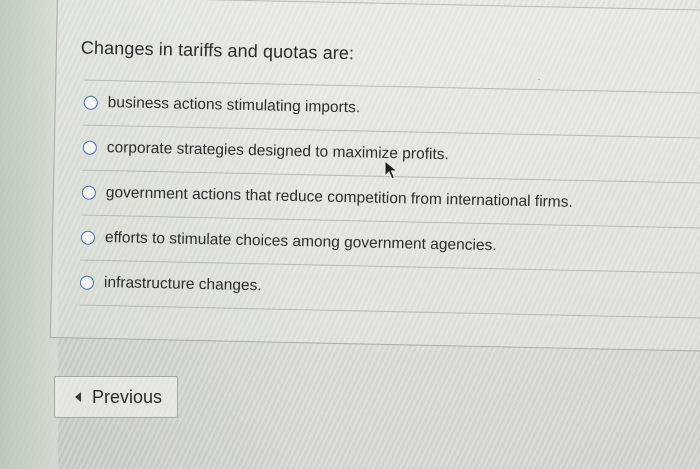 This screenshot has height=469, width=700. I want to click on previous-button: Previous, so click(116, 397).